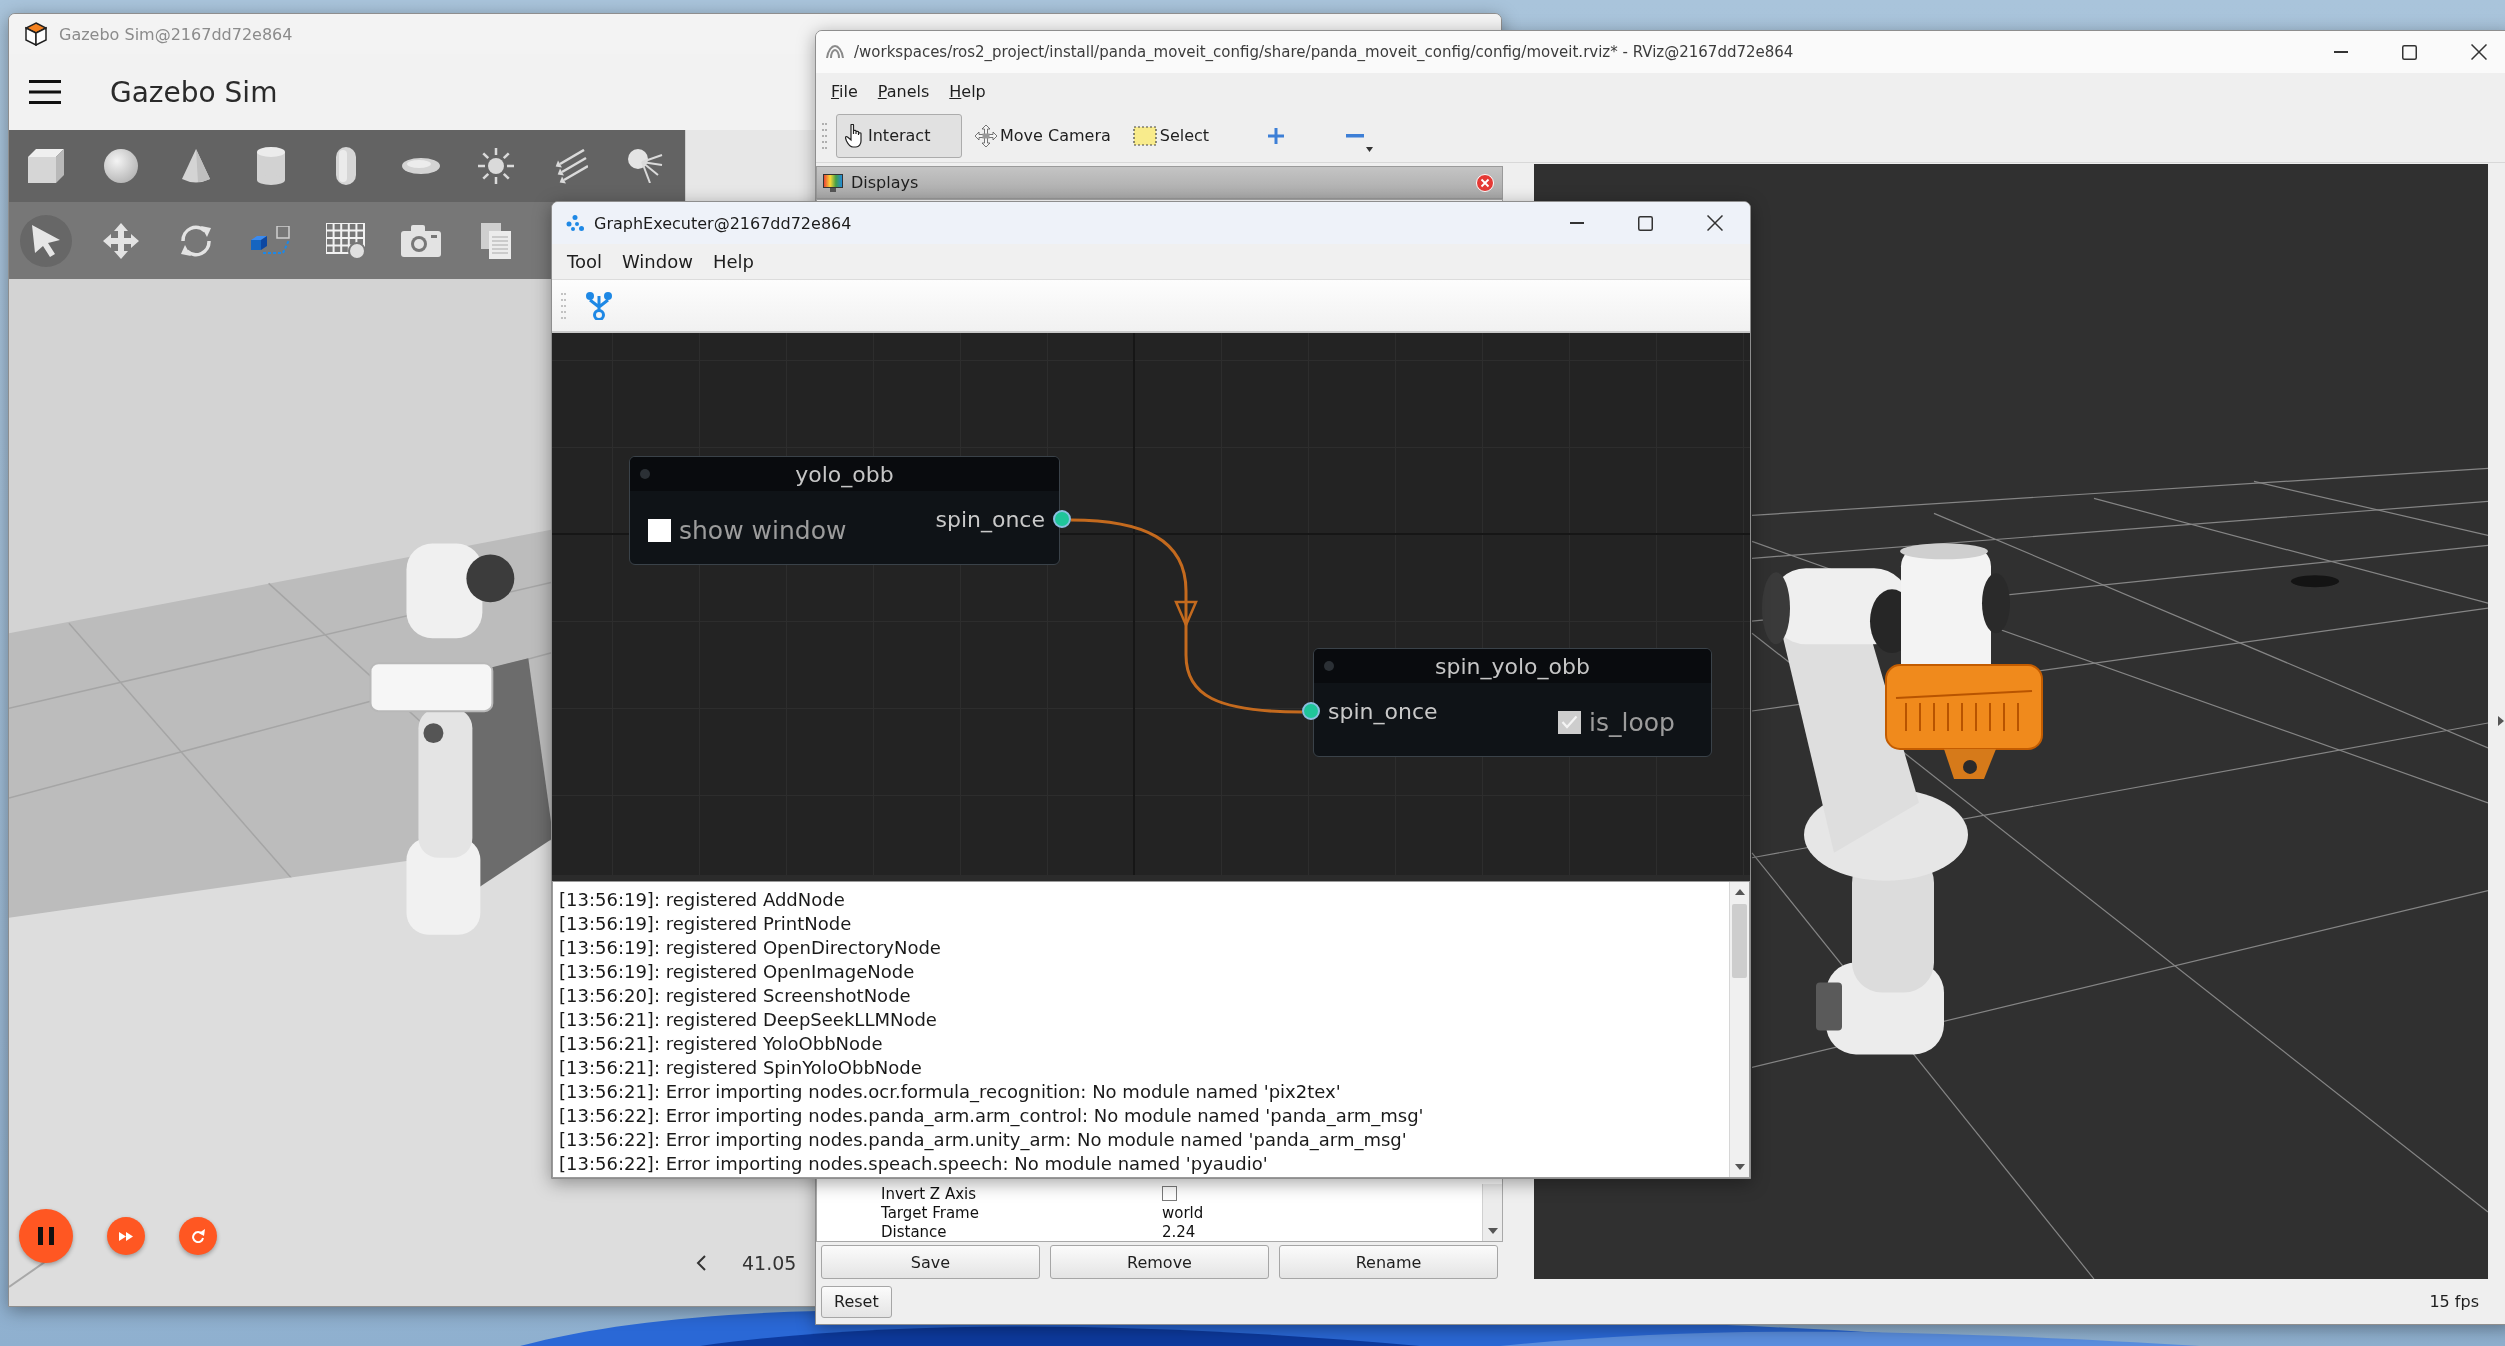 The height and width of the screenshot is (1346, 2505). What do you see at coordinates (856, 1301) in the screenshot?
I see `reset-button: Reset` at bounding box center [856, 1301].